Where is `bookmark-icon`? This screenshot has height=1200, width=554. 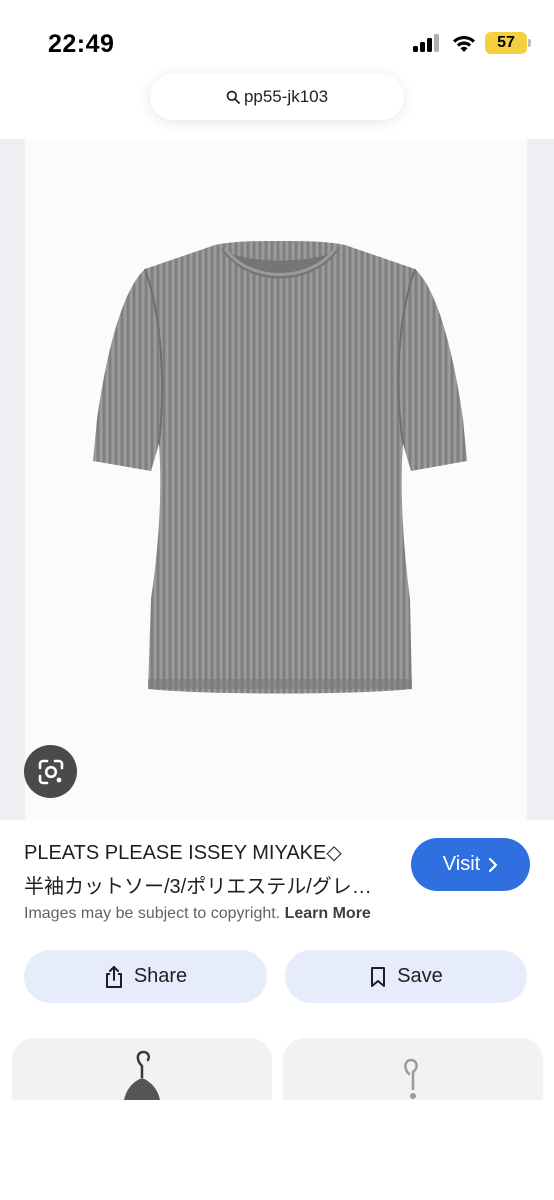
bookmark-icon is located at coordinates (378, 976).